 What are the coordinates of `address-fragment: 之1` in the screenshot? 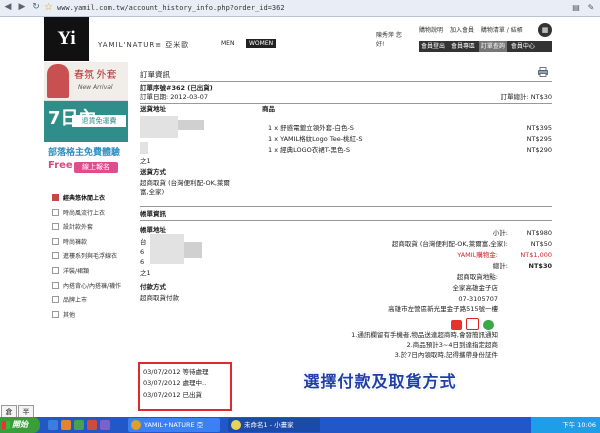 It's located at (145, 161).